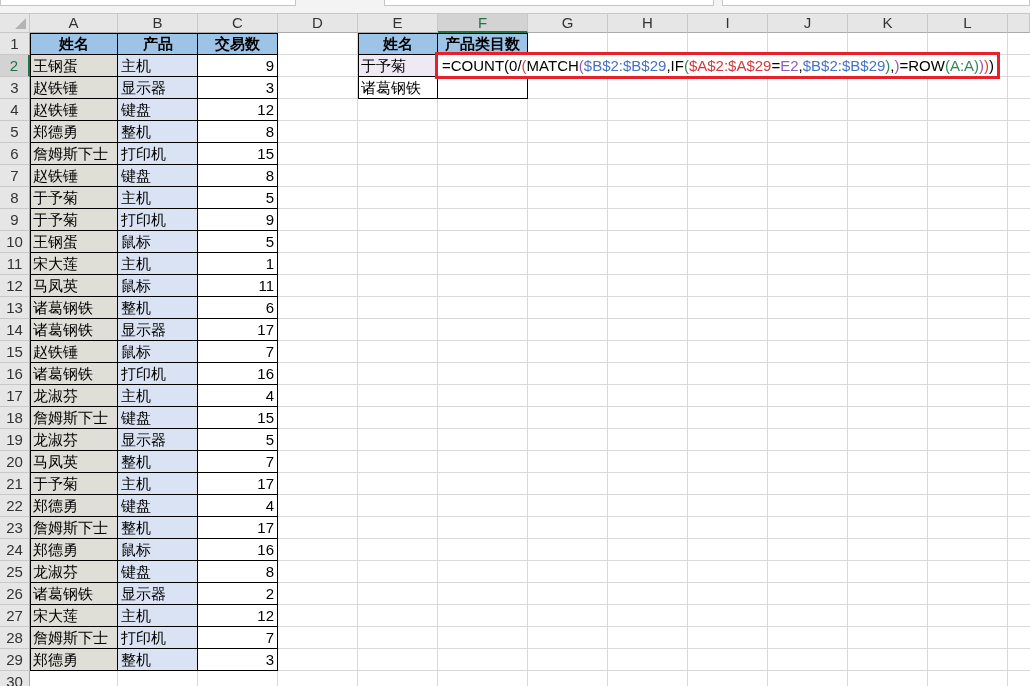  What do you see at coordinates (74, 616) in the screenshot?
I see `table-cell: 宋大莲` at bounding box center [74, 616].